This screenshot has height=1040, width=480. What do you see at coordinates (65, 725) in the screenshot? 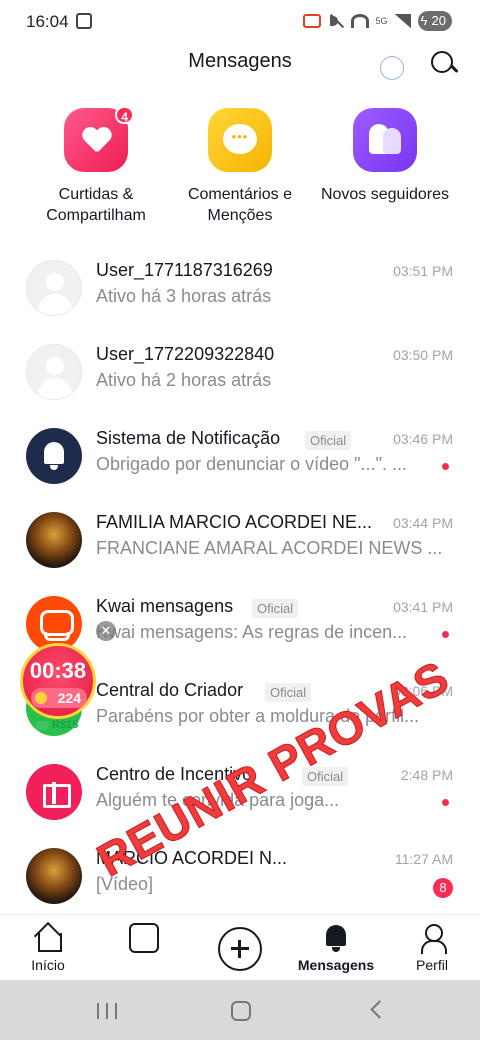
I see `reward-amount: R$15` at bounding box center [65, 725].